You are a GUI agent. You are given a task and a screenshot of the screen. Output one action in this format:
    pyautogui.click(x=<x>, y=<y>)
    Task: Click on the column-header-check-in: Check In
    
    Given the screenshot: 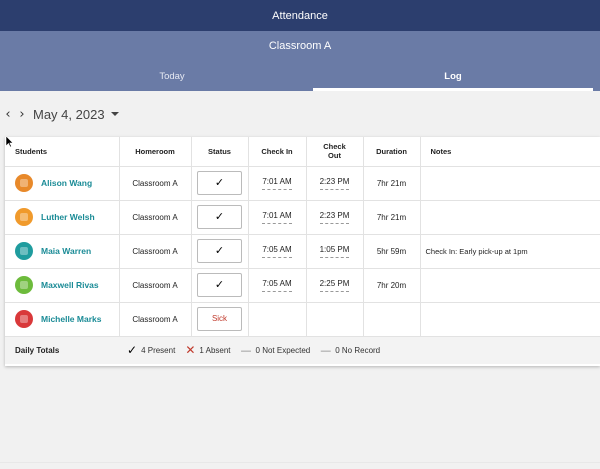 What is the action you would take?
    pyautogui.click(x=277, y=152)
    